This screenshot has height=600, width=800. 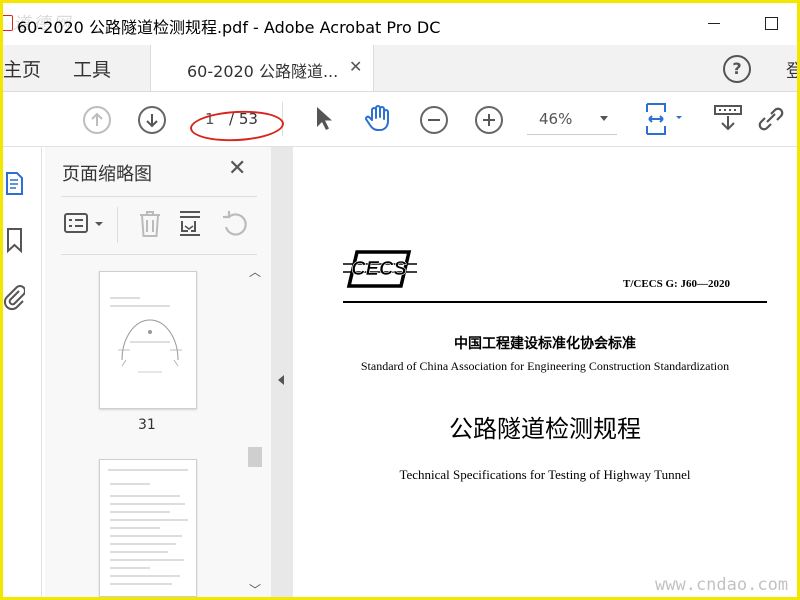 What do you see at coordinates (255, 589) in the screenshot?
I see `chevron-down-icon: ﹀` at bounding box center [255, 589].